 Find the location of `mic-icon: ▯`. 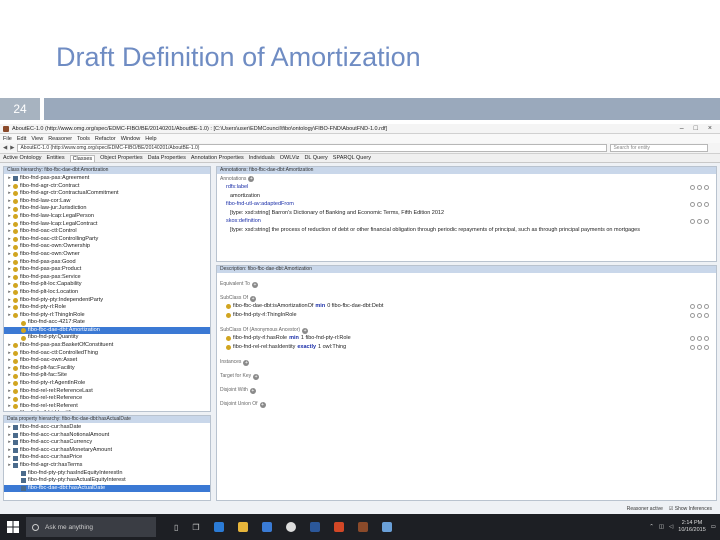

mic-icon: ▯ is located at coordinates (176, 527).